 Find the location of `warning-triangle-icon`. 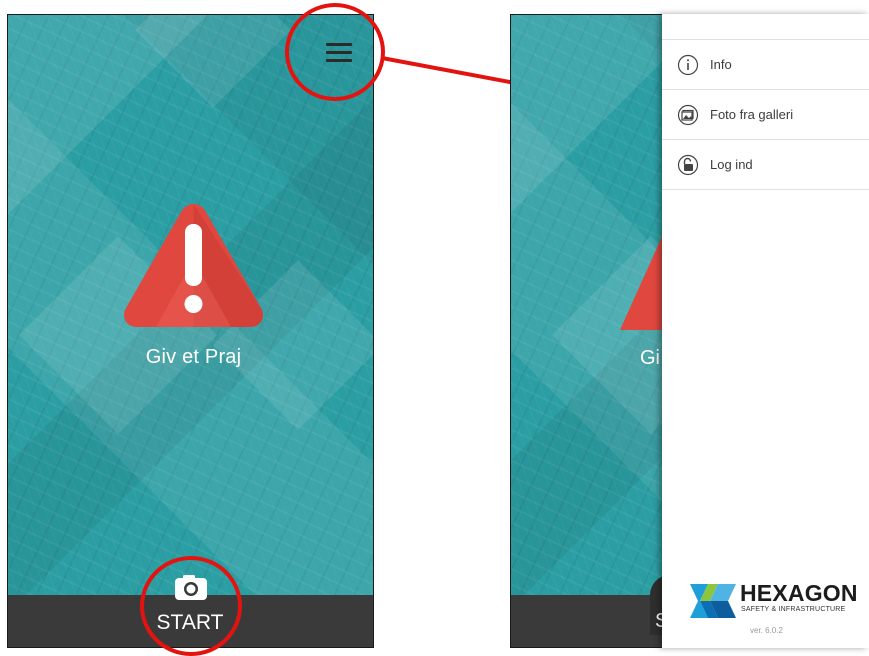

warning-triangle-icon is located at coordinates (193, 265).